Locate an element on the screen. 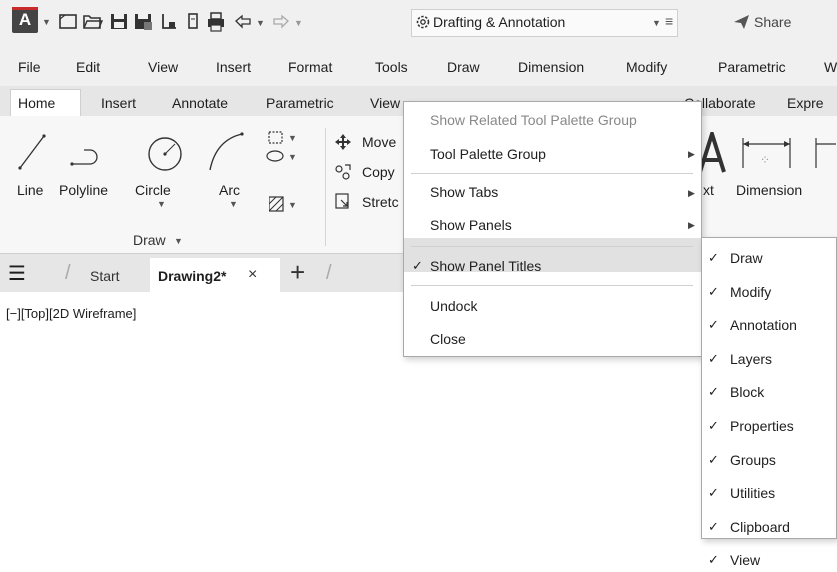  submenu-item-label: Clipboard is located at coordinates (760, 527).